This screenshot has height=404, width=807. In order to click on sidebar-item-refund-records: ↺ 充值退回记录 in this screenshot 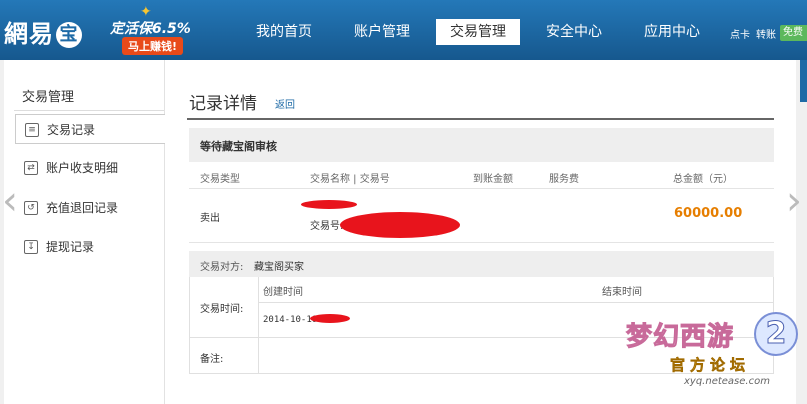, I will do `click(90, 208)`.